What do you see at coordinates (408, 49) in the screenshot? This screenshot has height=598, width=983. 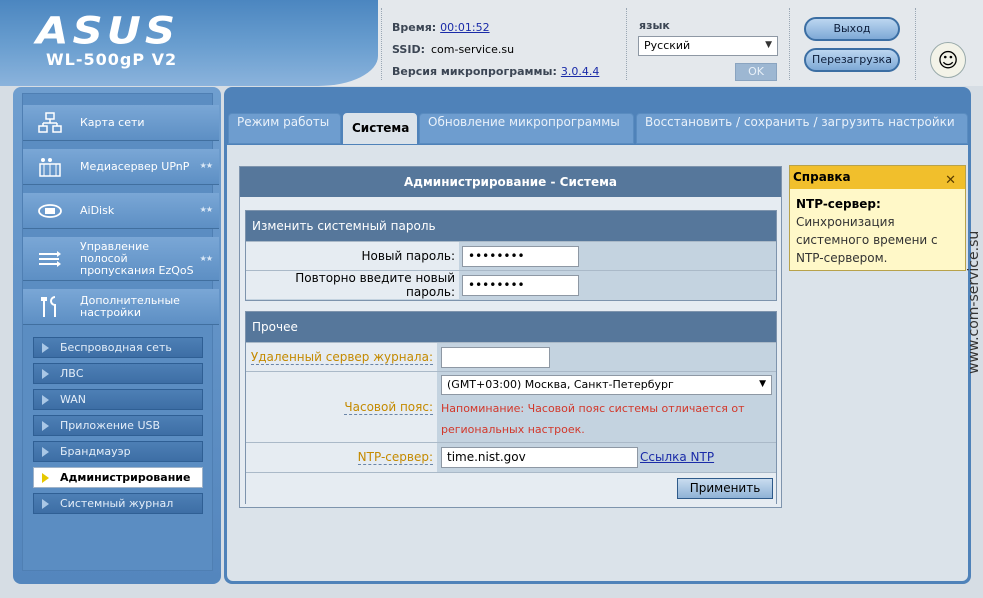 I see `ssid-label: SSID:` at bounding box center [408, 49].